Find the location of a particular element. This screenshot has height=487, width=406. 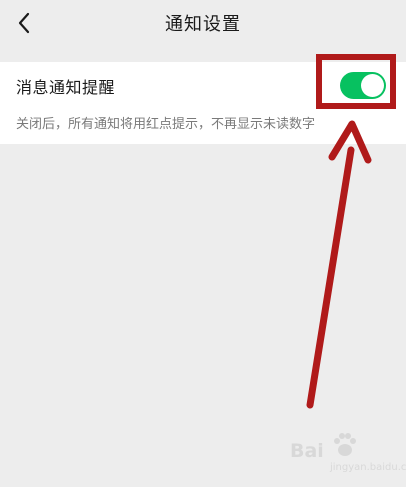

message-notification-toggle is located at coordinates (363, 85).